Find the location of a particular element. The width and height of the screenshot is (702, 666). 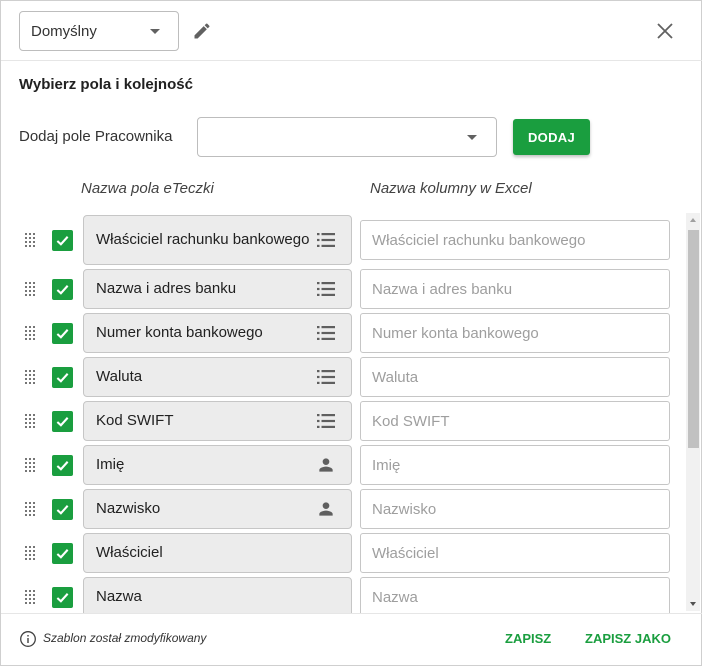

field-name-label: Nazwisko is located at coordinates (128, 508).